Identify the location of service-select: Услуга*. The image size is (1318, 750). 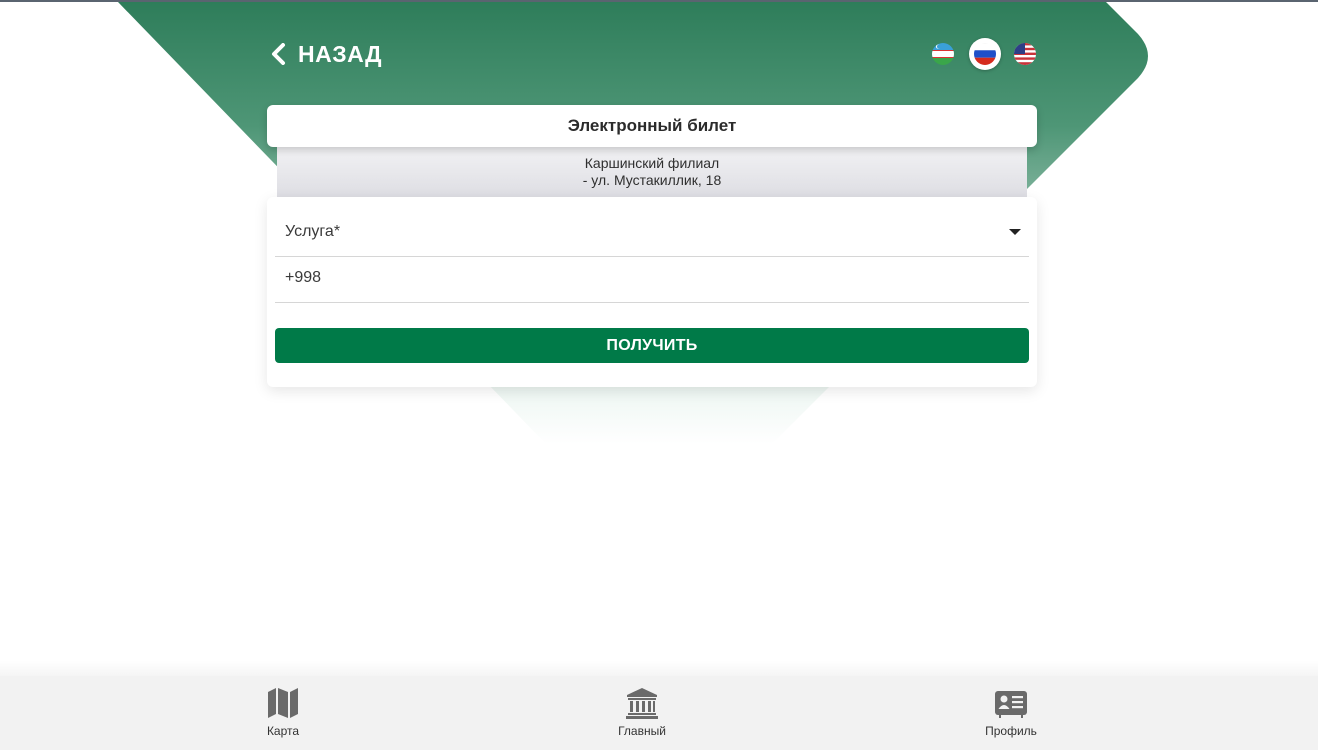
(652, 232).